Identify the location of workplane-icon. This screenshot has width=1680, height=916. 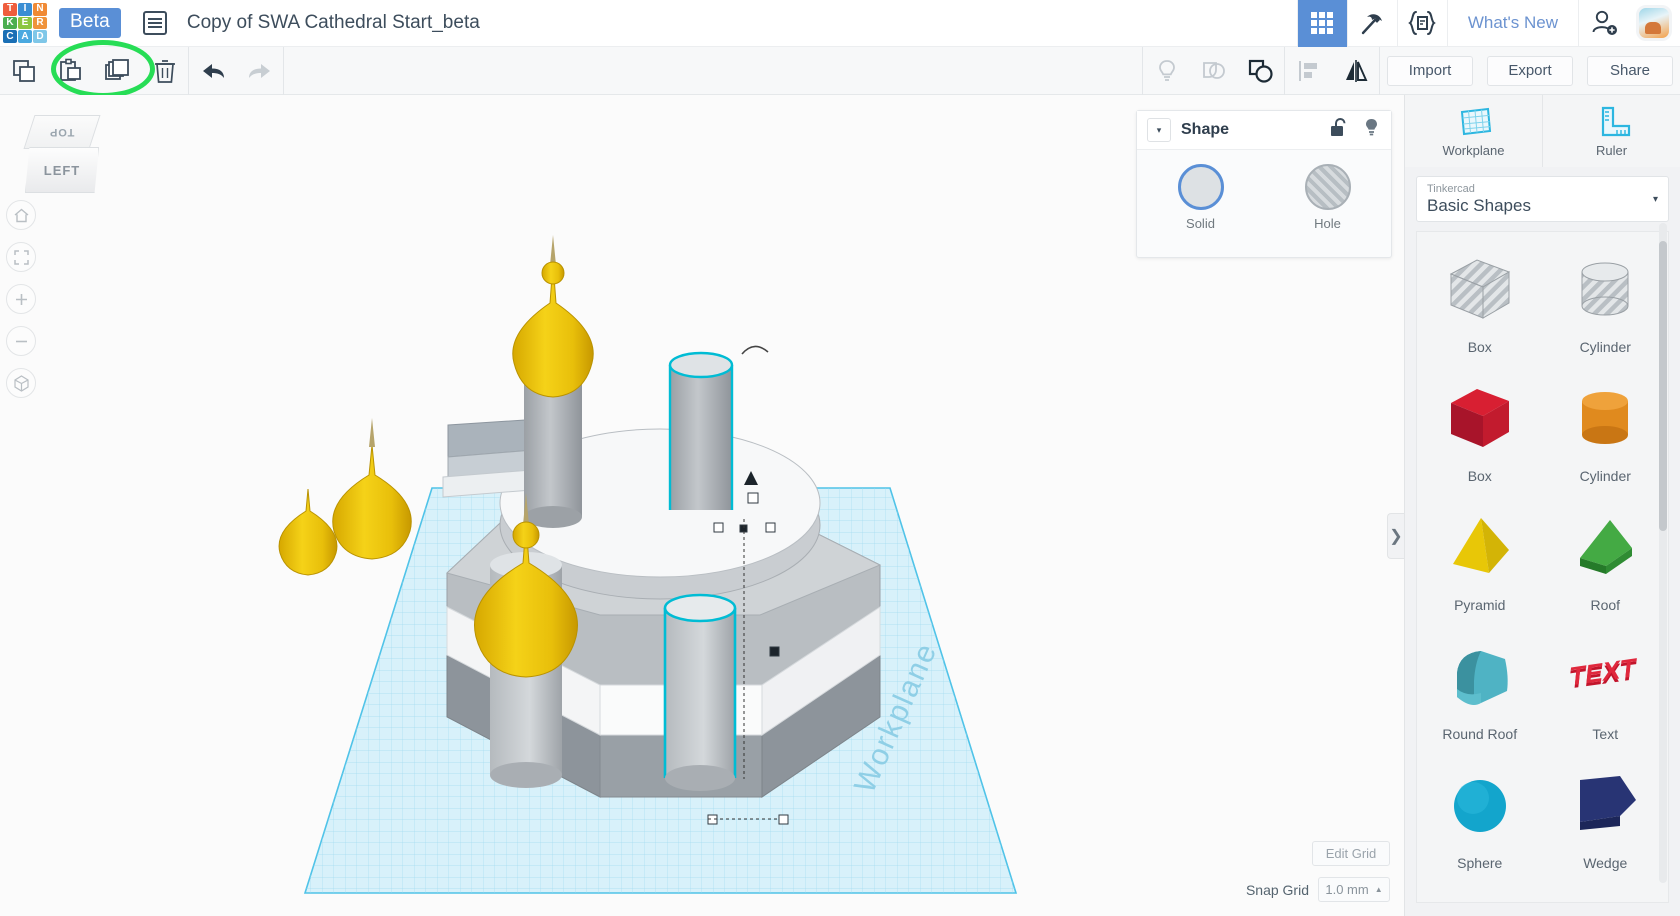
(1475, 121).